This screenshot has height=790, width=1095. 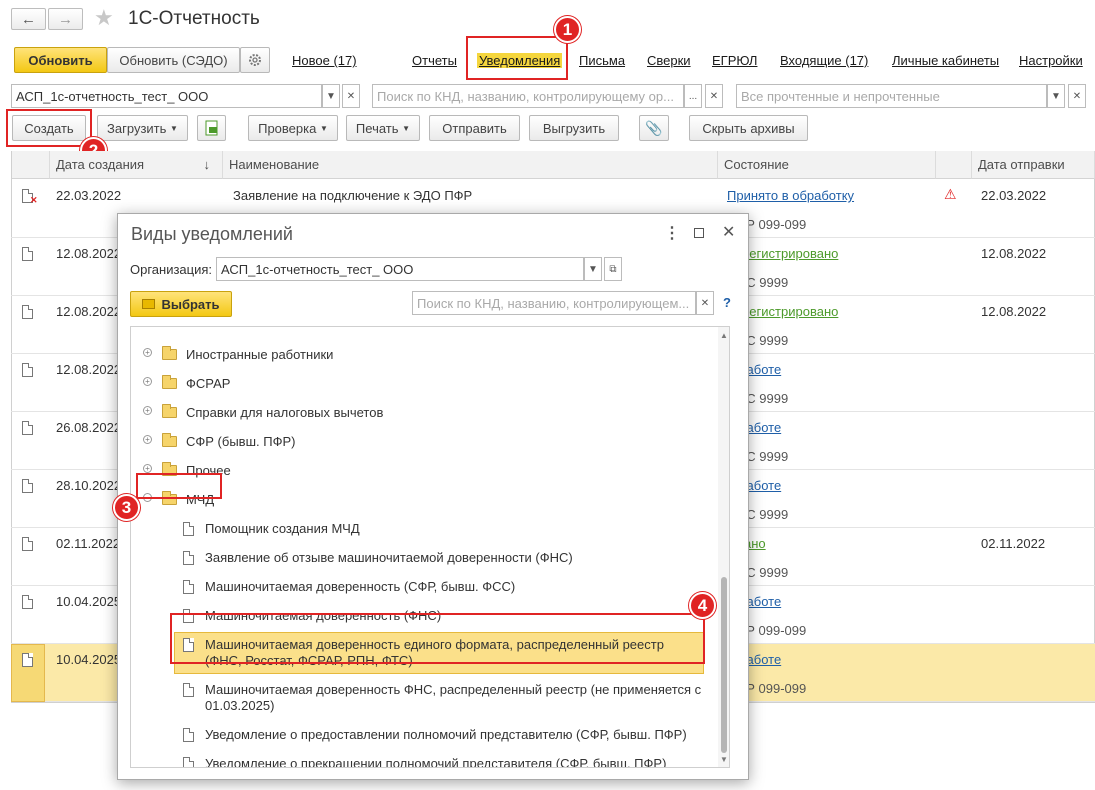 I want to click on tree-folder-tax-certificates: + Справки для налоговых вычетов, so click(x=423, y=412).